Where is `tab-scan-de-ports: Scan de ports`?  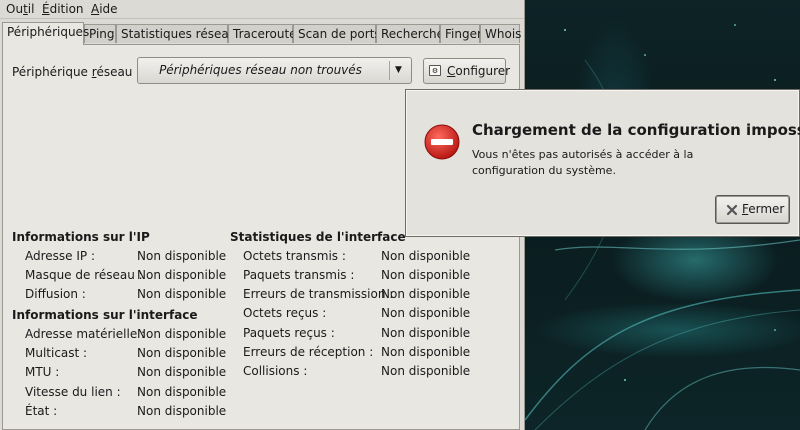
tab-scan-de-ports: Scan de ports is located at coordinates (337, 33).